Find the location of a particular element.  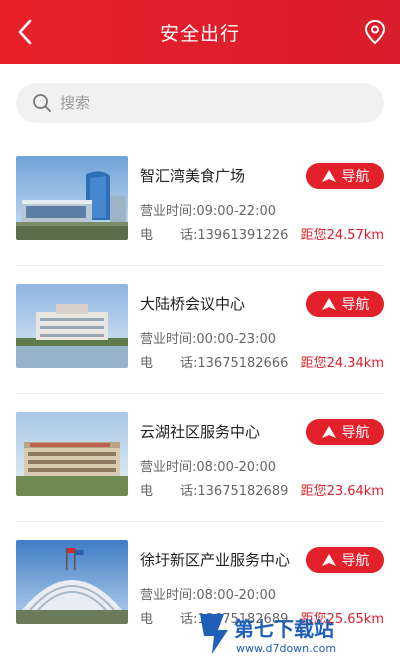

search-bar is located at coordinates (200, 103).